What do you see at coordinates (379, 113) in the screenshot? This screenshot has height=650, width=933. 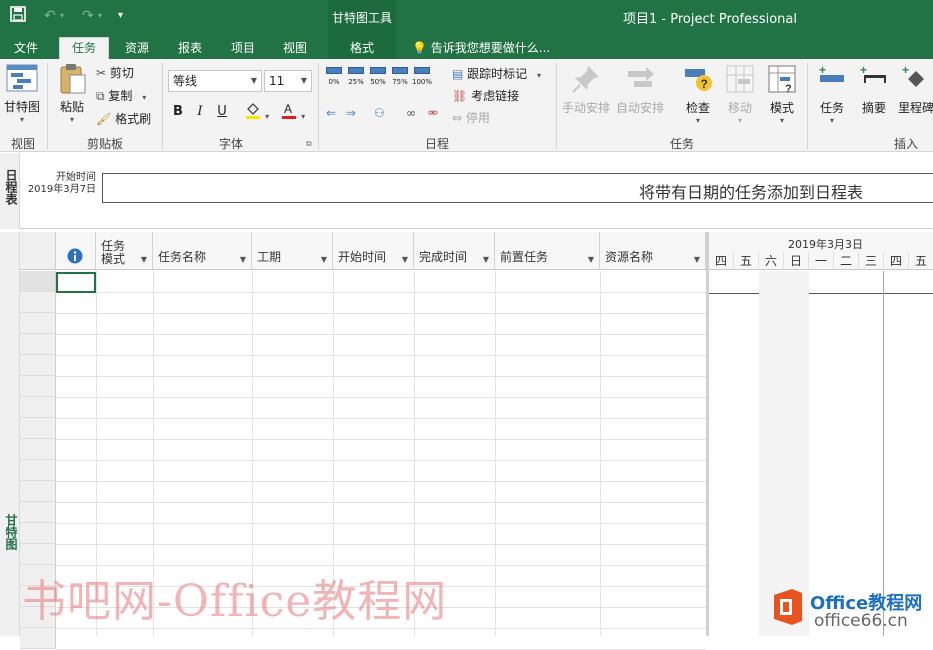 I see `split-task-button: ⚇` at bounding box center [379, 113].